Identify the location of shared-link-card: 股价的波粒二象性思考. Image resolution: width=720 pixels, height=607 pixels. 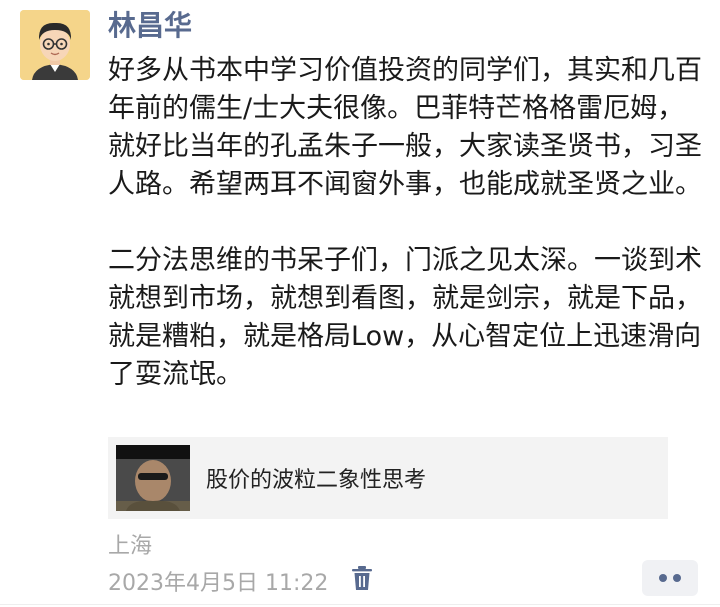
(388, 478).